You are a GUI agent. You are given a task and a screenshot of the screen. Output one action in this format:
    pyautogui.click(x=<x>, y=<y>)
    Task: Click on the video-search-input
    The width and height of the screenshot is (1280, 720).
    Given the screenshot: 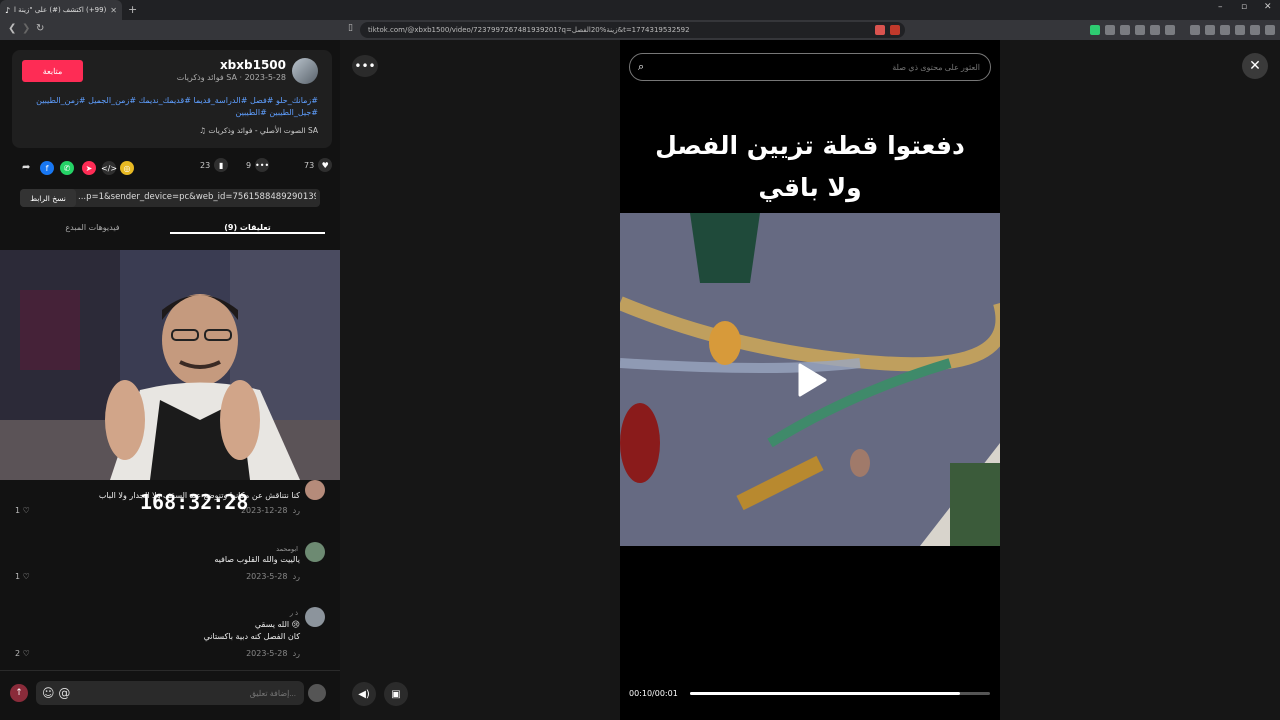 What is the action you would take?
    pyautogui.click(x=810, y=67)
    